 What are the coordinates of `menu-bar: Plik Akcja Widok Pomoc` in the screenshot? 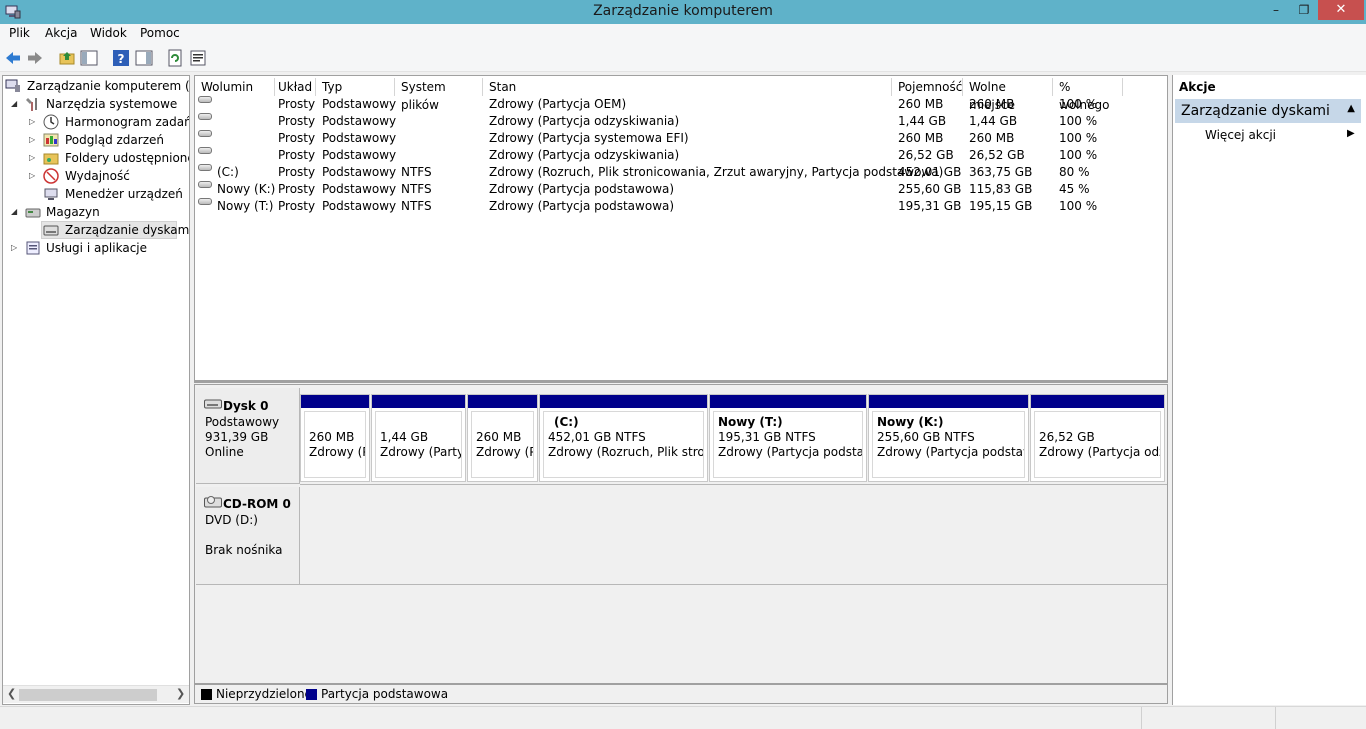 It's located at (683, 34).